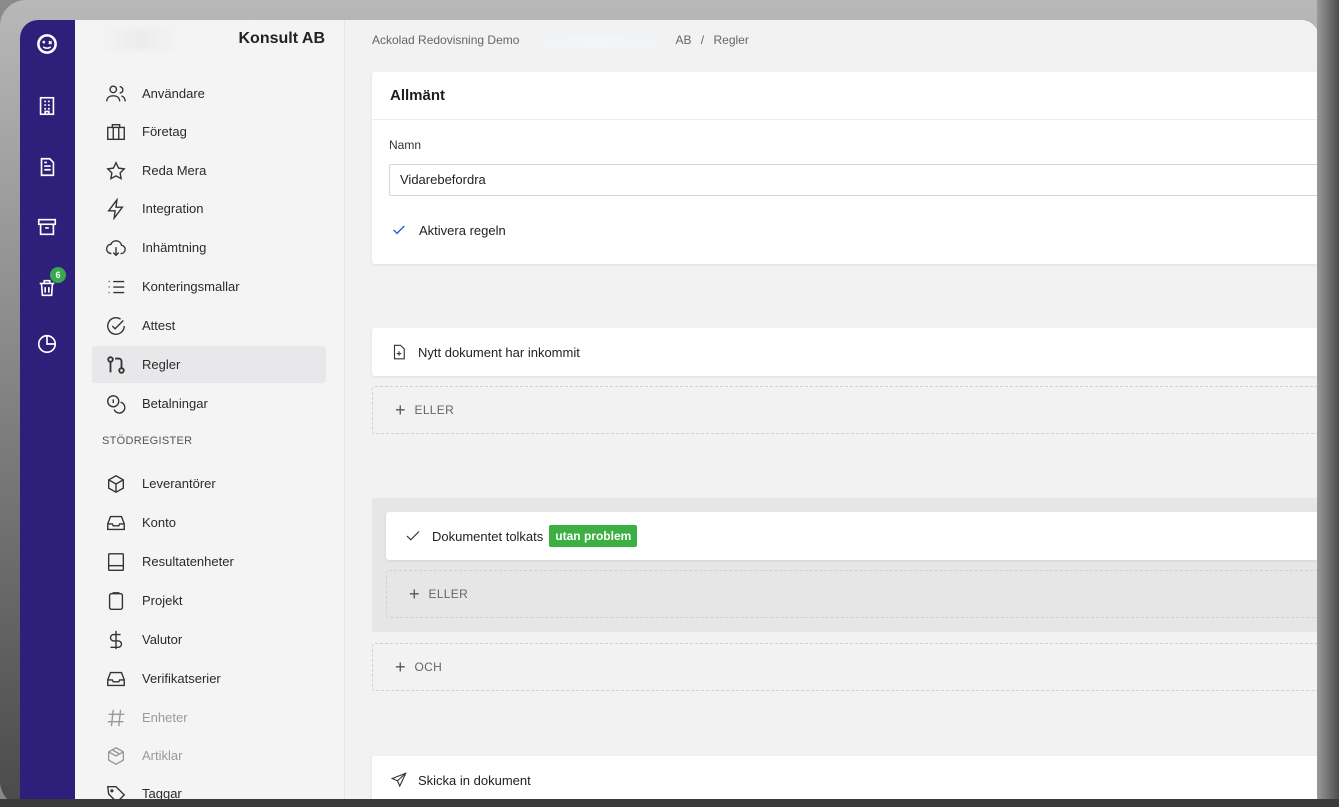 This screenshot has width=1339, height=807. What do you see at coordinates (597, 40) in the screenshot?
I see `breadcrumb-blur` at bounding box center [597, 40].